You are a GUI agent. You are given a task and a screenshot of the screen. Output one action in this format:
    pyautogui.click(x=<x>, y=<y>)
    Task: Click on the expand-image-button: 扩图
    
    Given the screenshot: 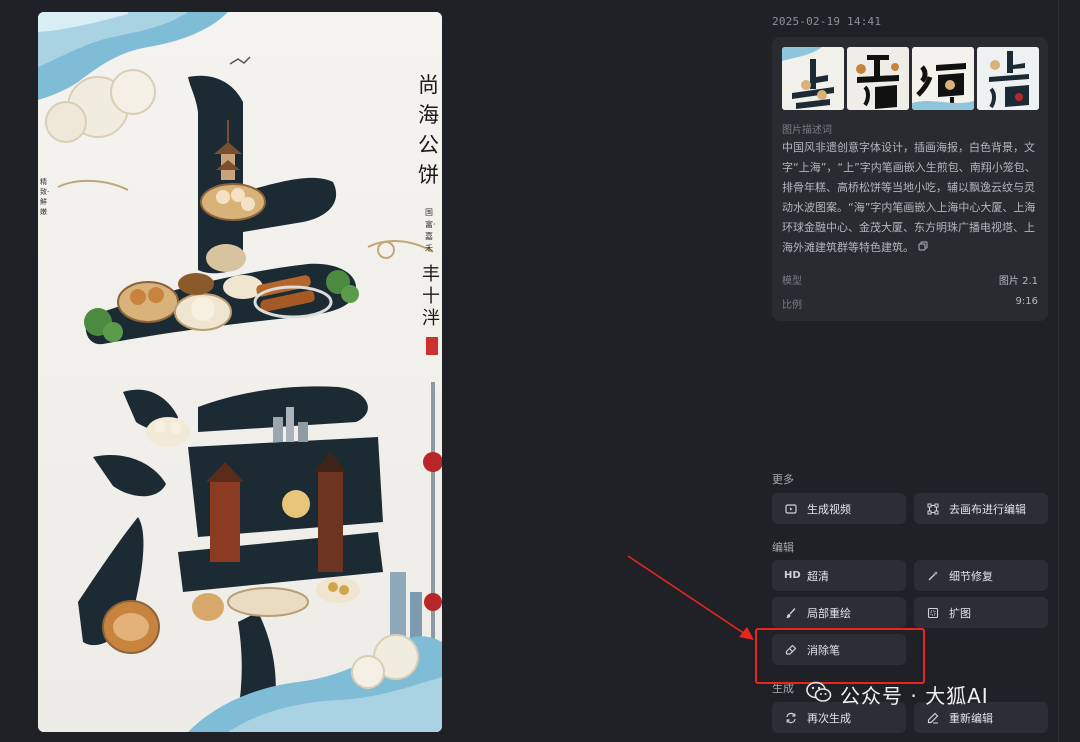 What is the action you would take?
    pyautogui.click(x=981, y=612)
    